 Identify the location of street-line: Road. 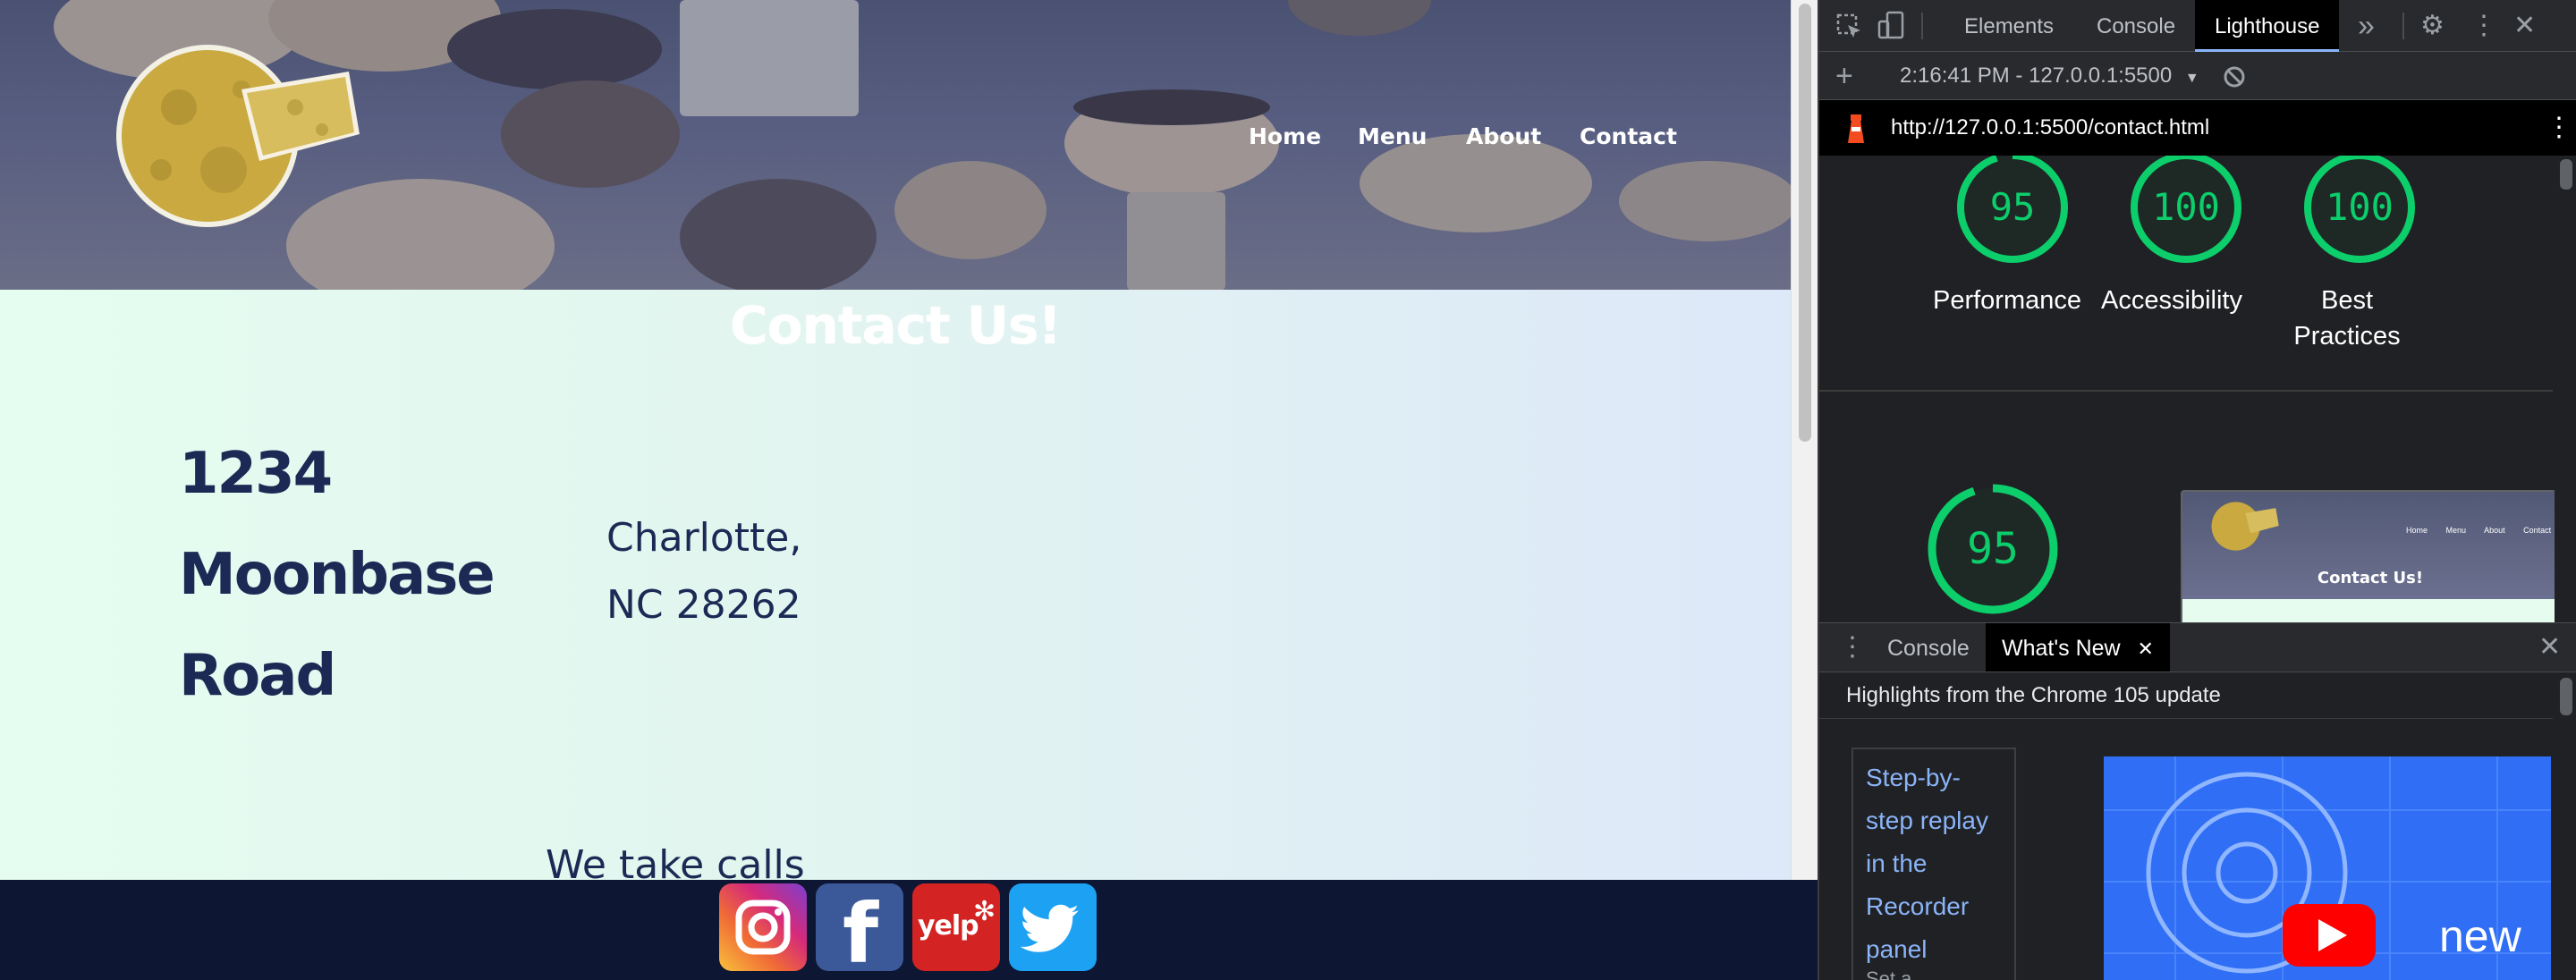
(257, 676).